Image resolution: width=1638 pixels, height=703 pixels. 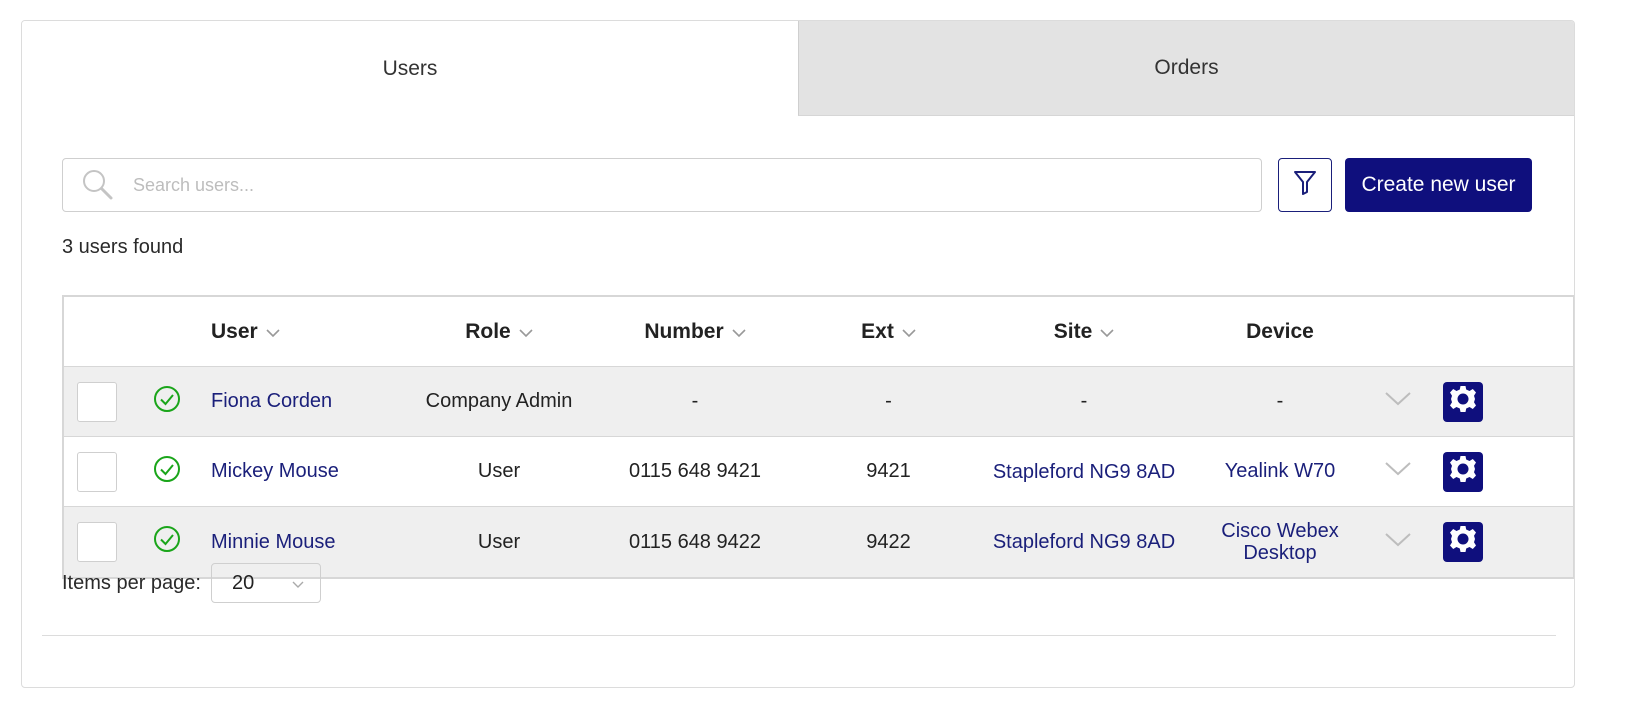 What do you see at coordinates (123, 247) in the screenshot?
I see `results-count: 3 users found` at bounding box center [123, 247].